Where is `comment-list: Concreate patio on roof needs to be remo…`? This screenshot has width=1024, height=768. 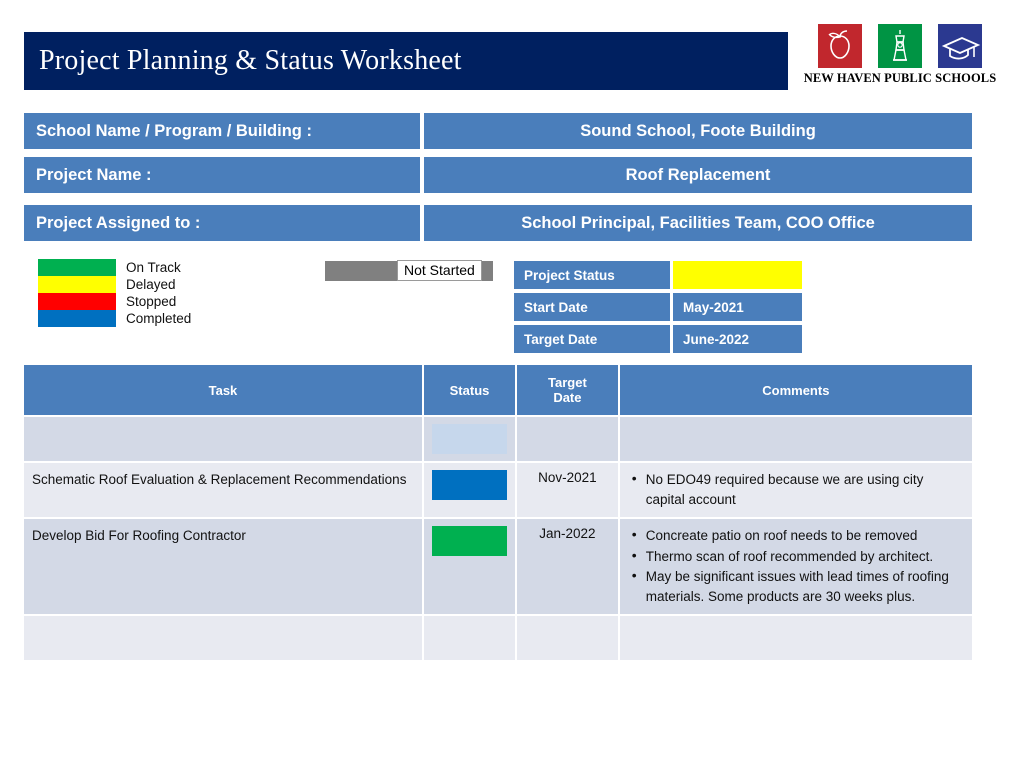
comment-list: Concreate patio on roof needs to be remo… is located at coordinates (796, 566).